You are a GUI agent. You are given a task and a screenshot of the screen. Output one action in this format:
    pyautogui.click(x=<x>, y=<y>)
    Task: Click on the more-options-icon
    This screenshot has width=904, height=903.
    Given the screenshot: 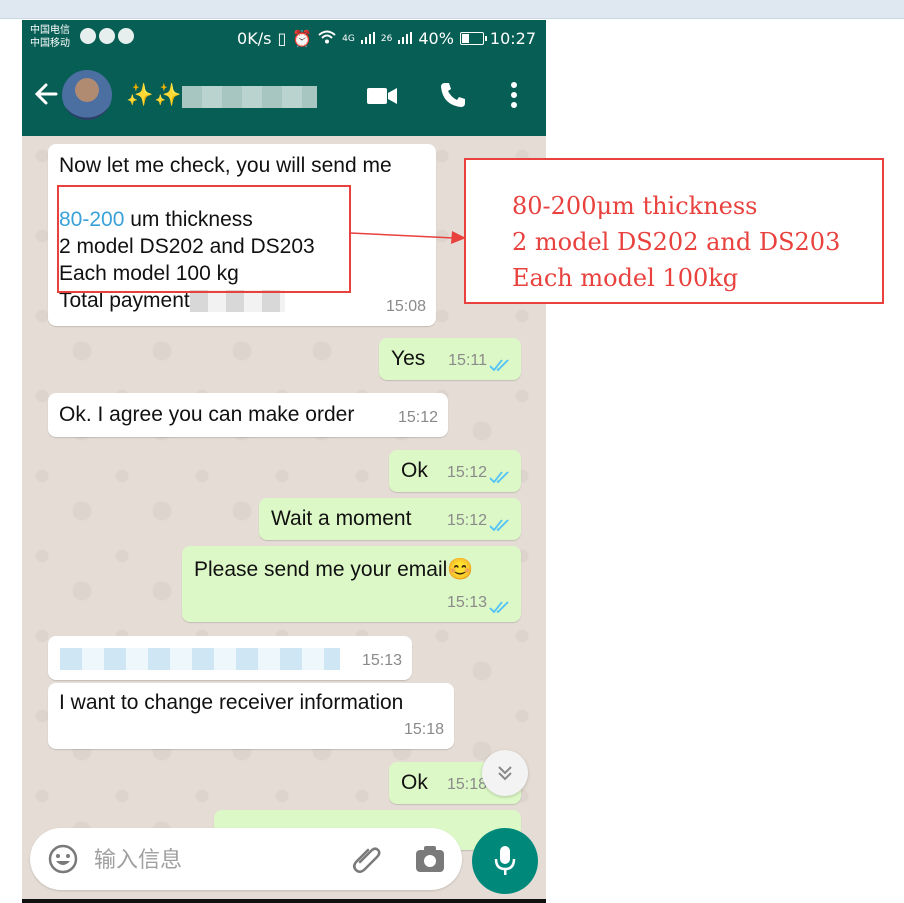 What is the action you would take?
    pyautogui.click(x=514, y=95)
    